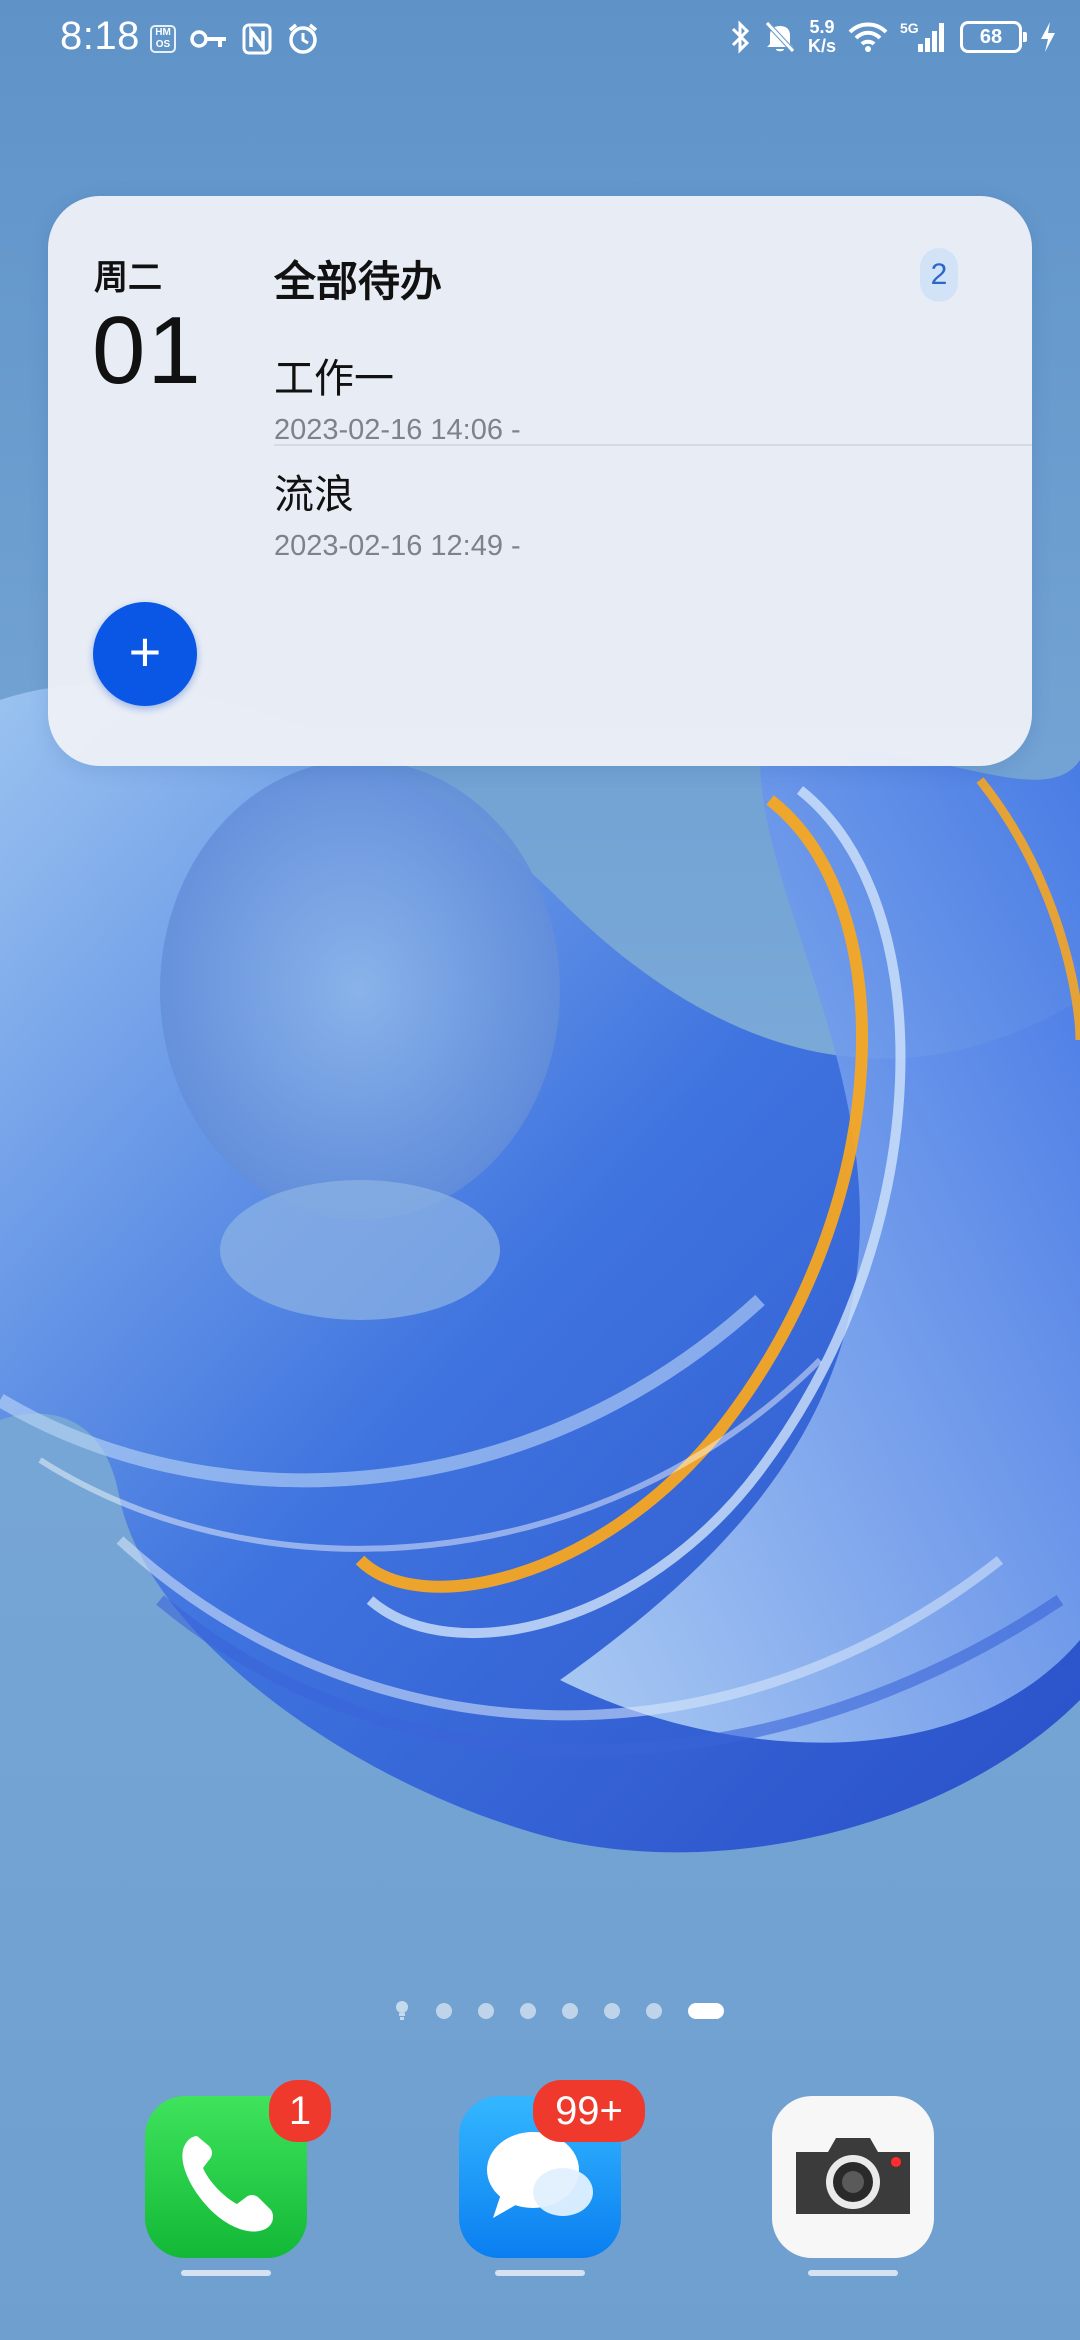  What do you see at coordinates (128, 278) in the screenshot?
I see `weekday-label: 周二` at bounding box center [128, 278].